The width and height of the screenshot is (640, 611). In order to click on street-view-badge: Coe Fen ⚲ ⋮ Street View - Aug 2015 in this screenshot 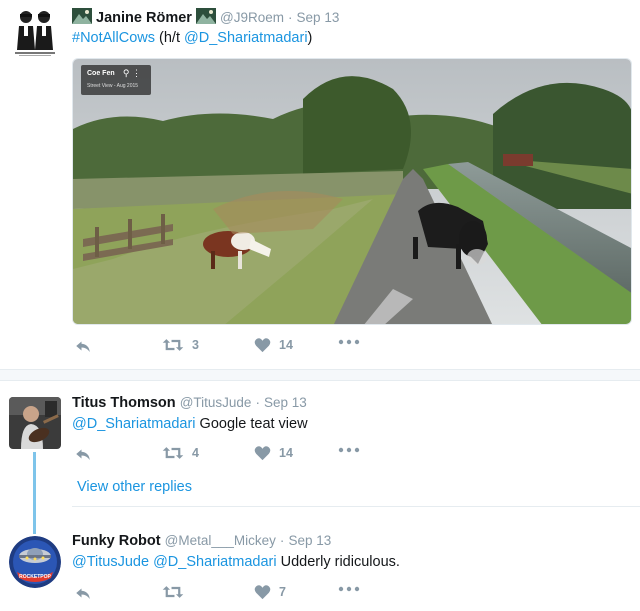, I will do `click(116, 80)`.